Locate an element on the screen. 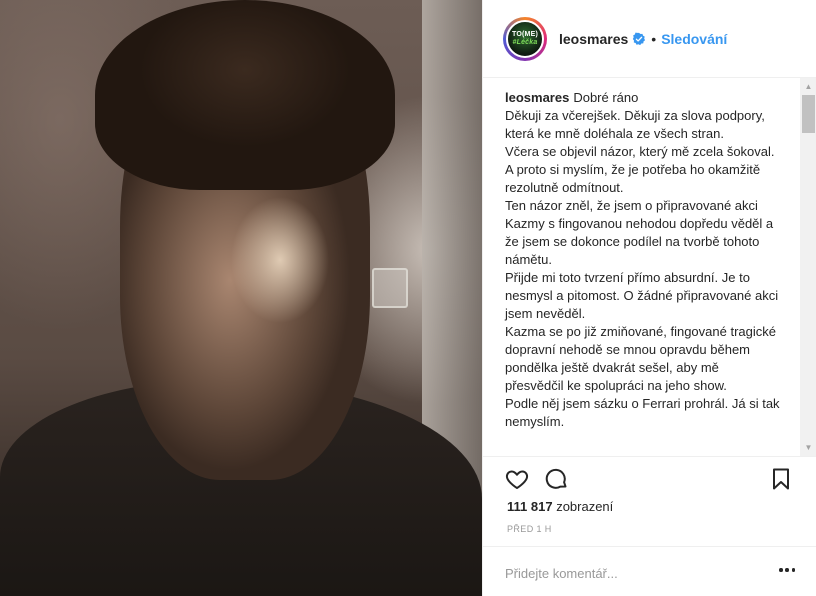 This screenshot has height=596, width=816. follow-button: Sledování is located at coordinates (694, 39).